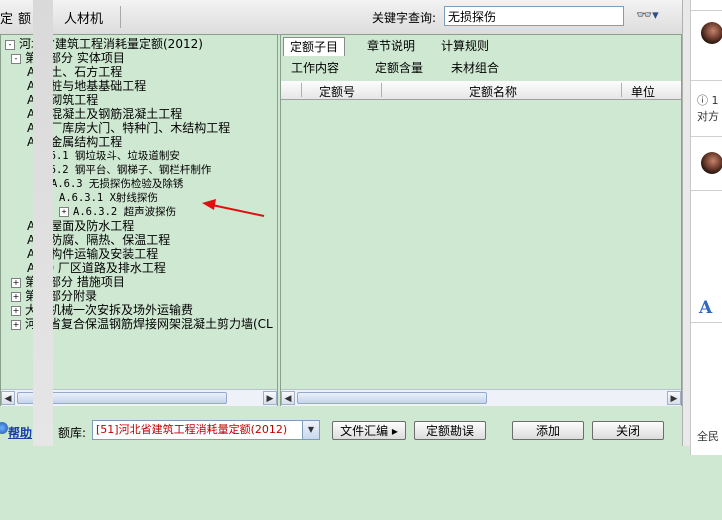 The image size is (722, 520). Describe the element at coordinates (647, 15) in the screenshot. I see `binoculars-search-icon: 👓▾` at that location.